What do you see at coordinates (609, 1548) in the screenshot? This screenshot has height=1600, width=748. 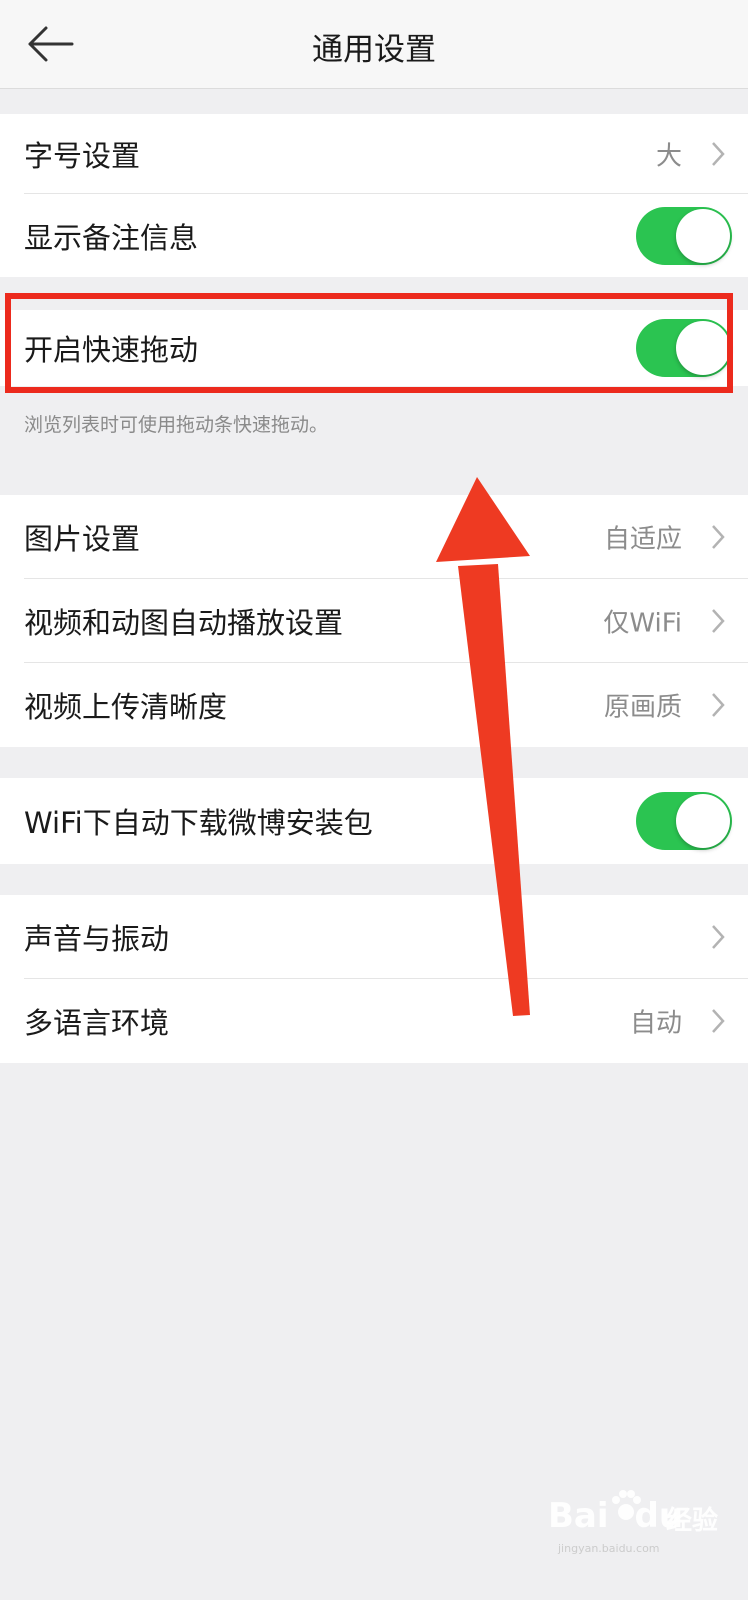 I see `watermark-url: jingyan.baidu.com` at bounding box center [609, 1548].